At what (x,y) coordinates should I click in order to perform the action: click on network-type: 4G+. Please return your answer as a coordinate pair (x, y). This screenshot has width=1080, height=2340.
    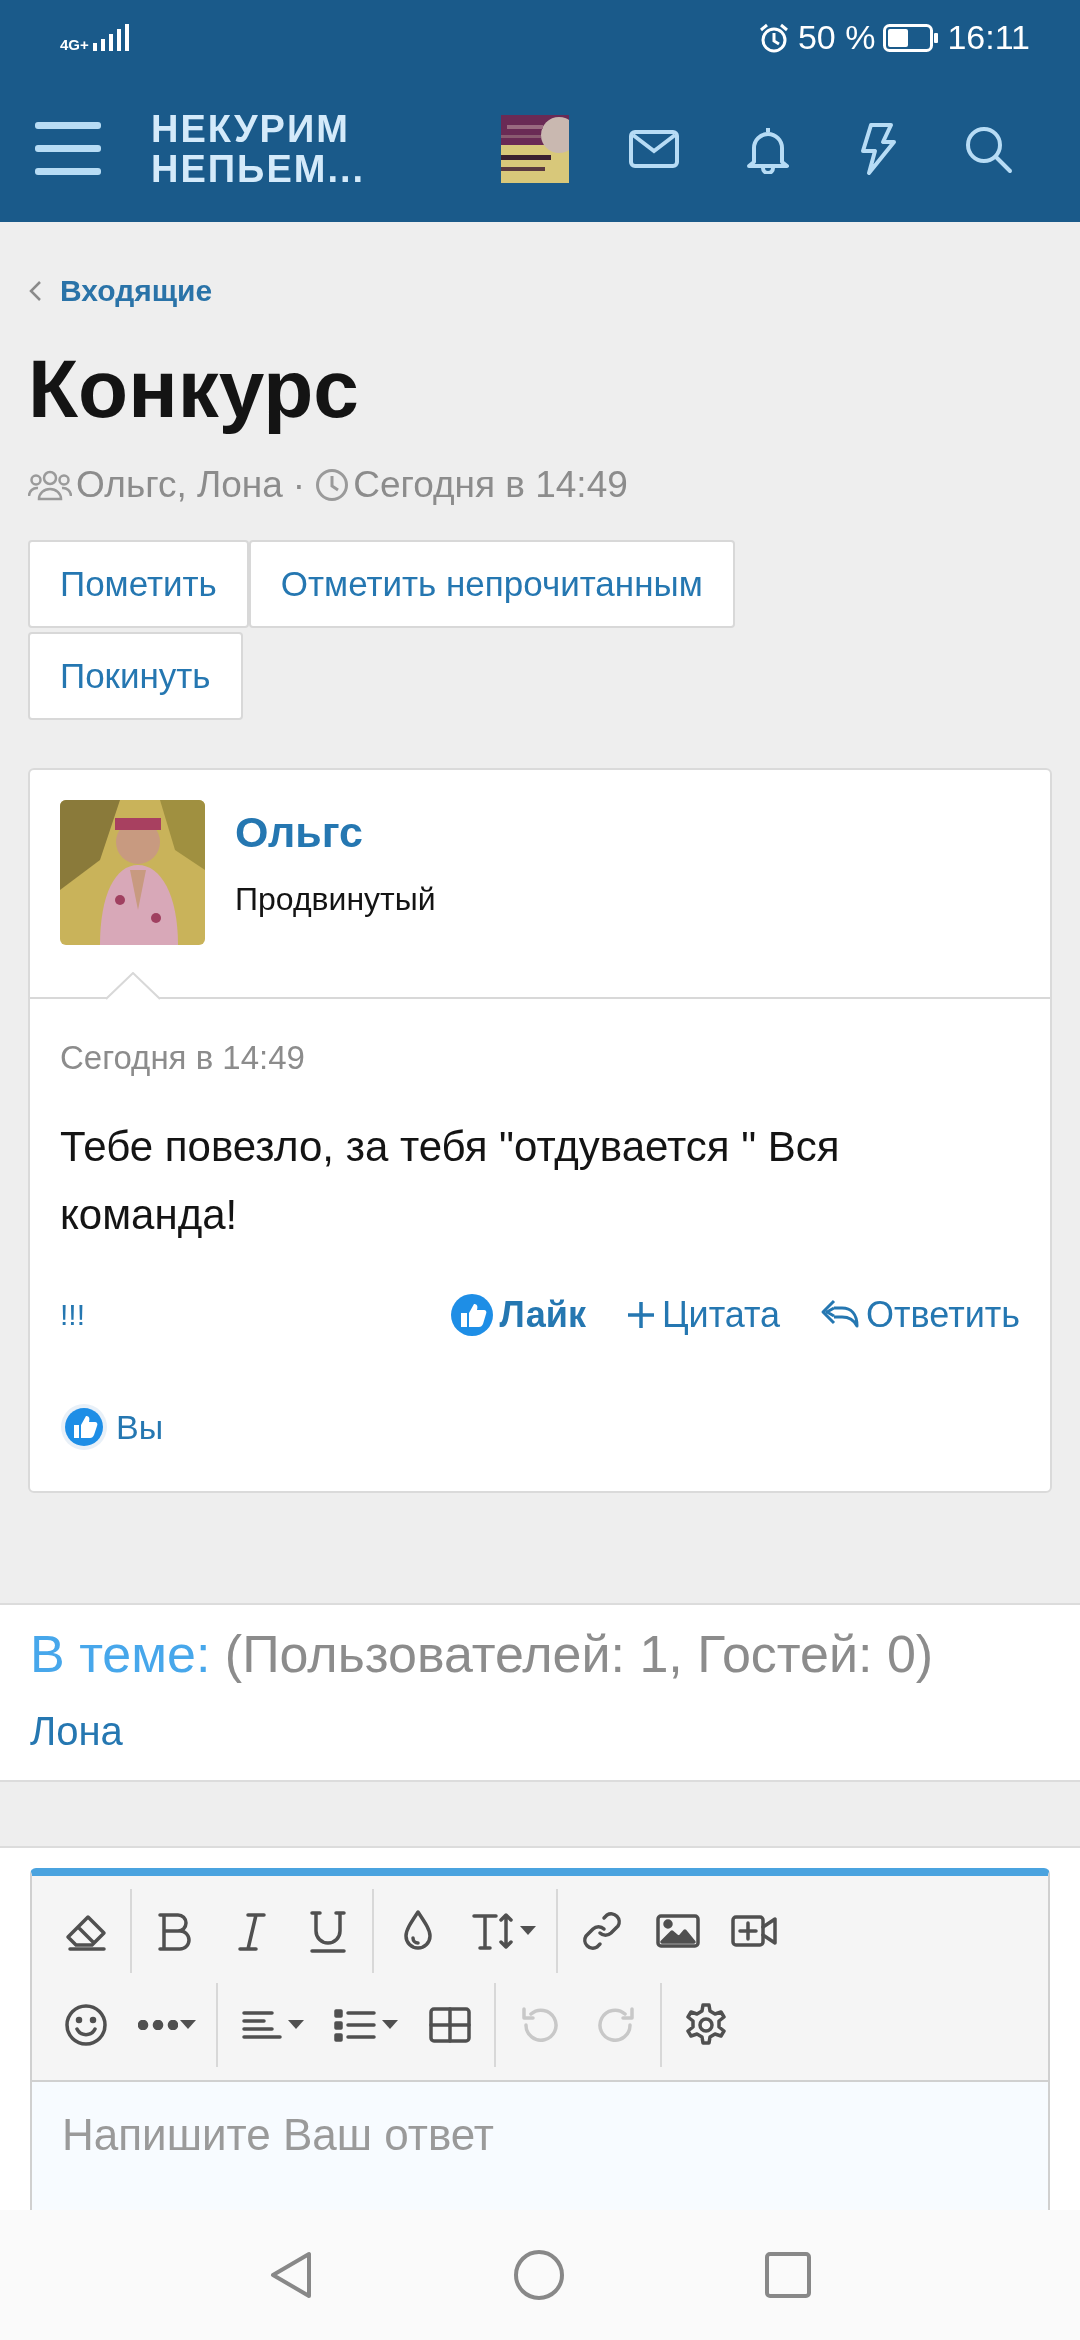
    Looking at the image, I should click on (74, 44).